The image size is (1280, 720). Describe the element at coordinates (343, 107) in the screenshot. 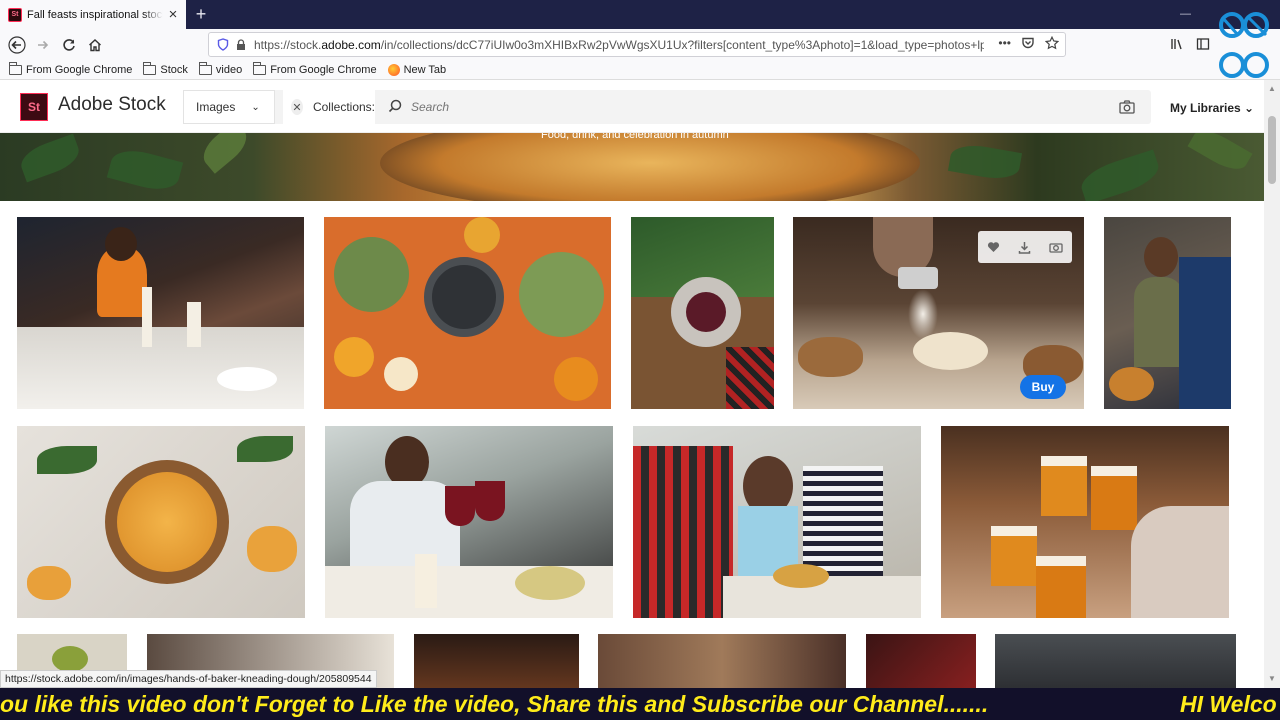

I see `collections-chip-label: Collections:` at that location.